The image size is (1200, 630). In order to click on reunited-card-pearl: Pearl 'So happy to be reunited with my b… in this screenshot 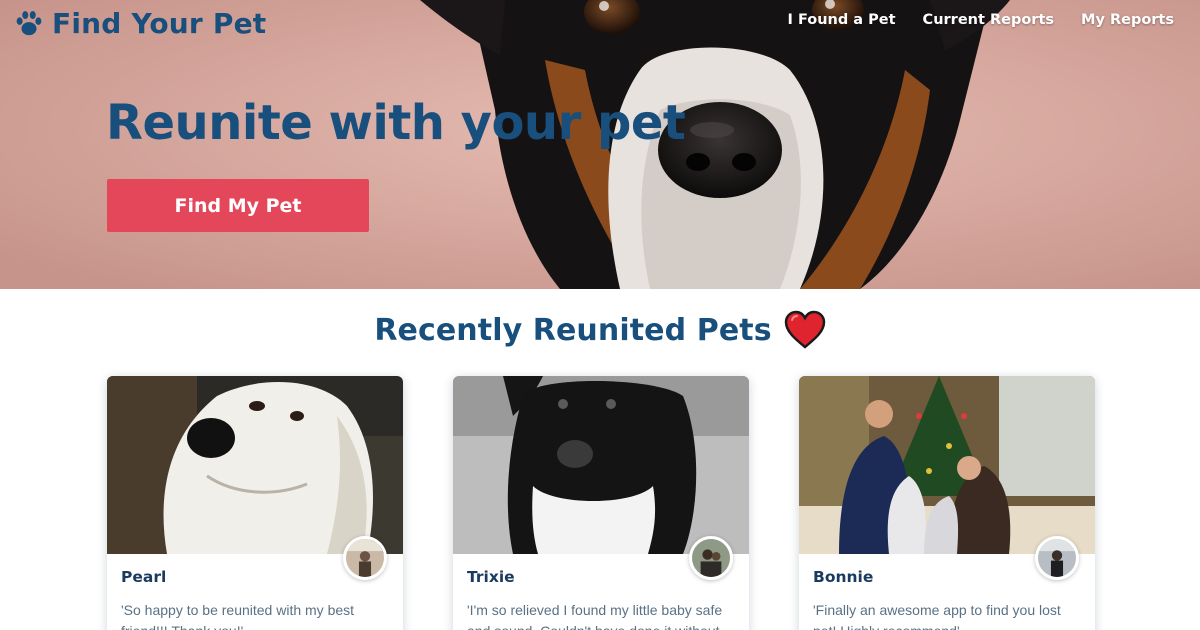, I will do `click(255, 503)`.